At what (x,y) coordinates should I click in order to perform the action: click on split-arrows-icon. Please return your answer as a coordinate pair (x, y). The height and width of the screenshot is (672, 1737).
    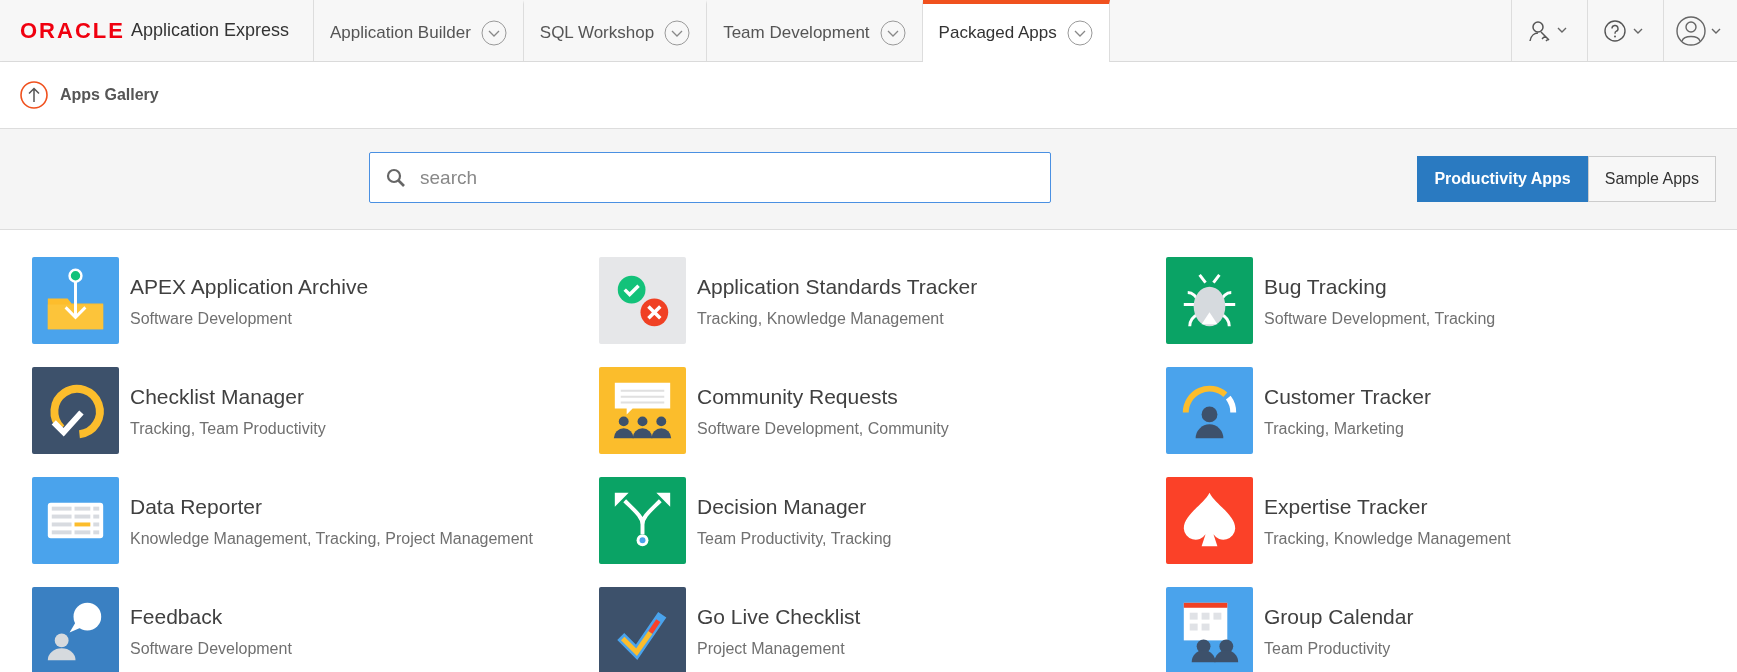
    Looking at the image, I should click on (642, 520).